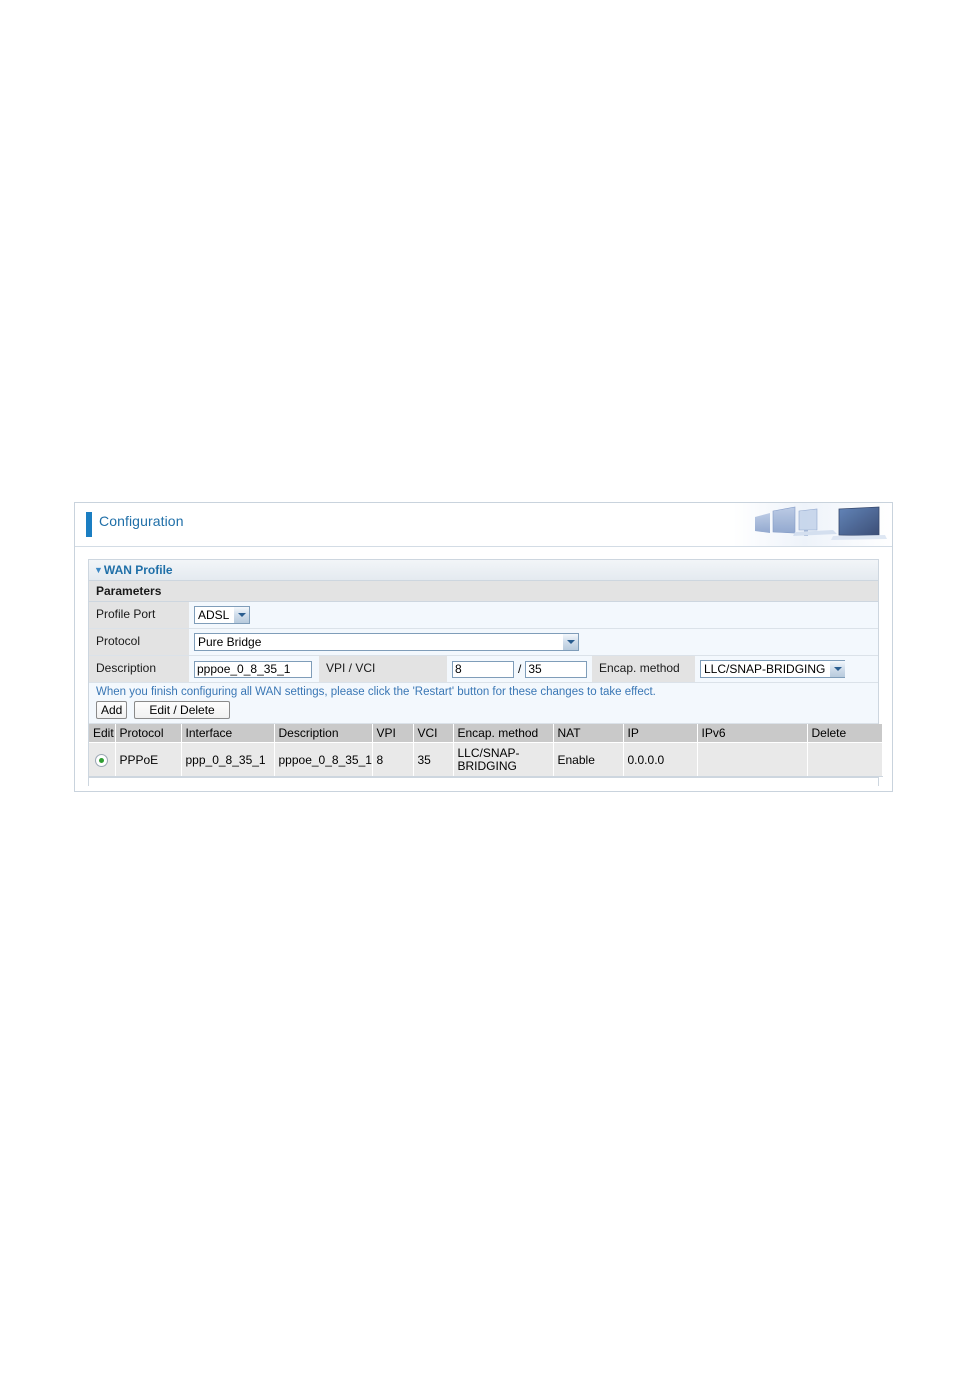  What do you see at coordinates (643, 669) in the screenshot?
I see `label-encap-method: Encap. method` at bounding box center [643, 669].